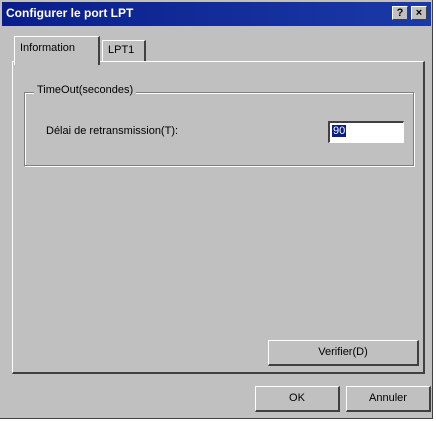 Image resolution: width=436 pixels, height=421 pixels. What do you see at coordinates (343, 353) in the screenshot?
I see `verify-button: Verifier(D)` at bounding box center [343, 353].